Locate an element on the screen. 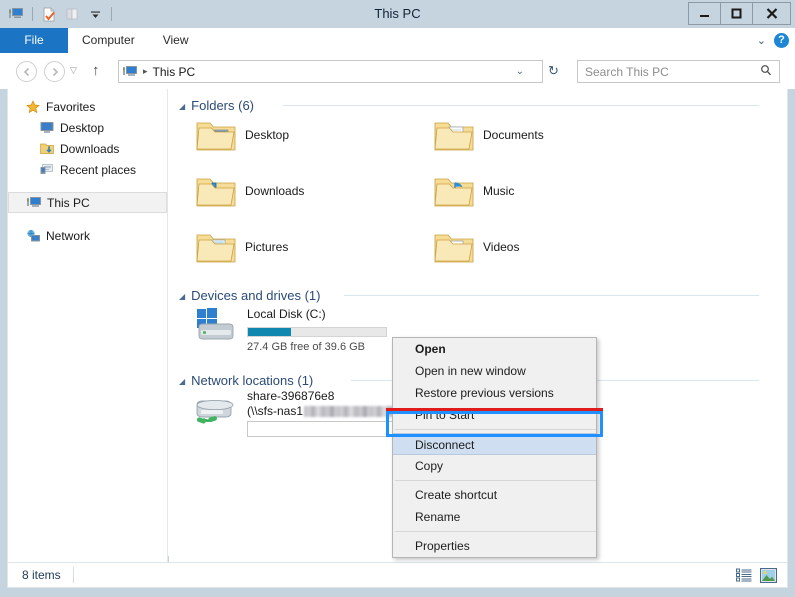 Image resolution: width=795 pixels, height=597 pixels. help-icon: ? is located at coordinates (781, 40).